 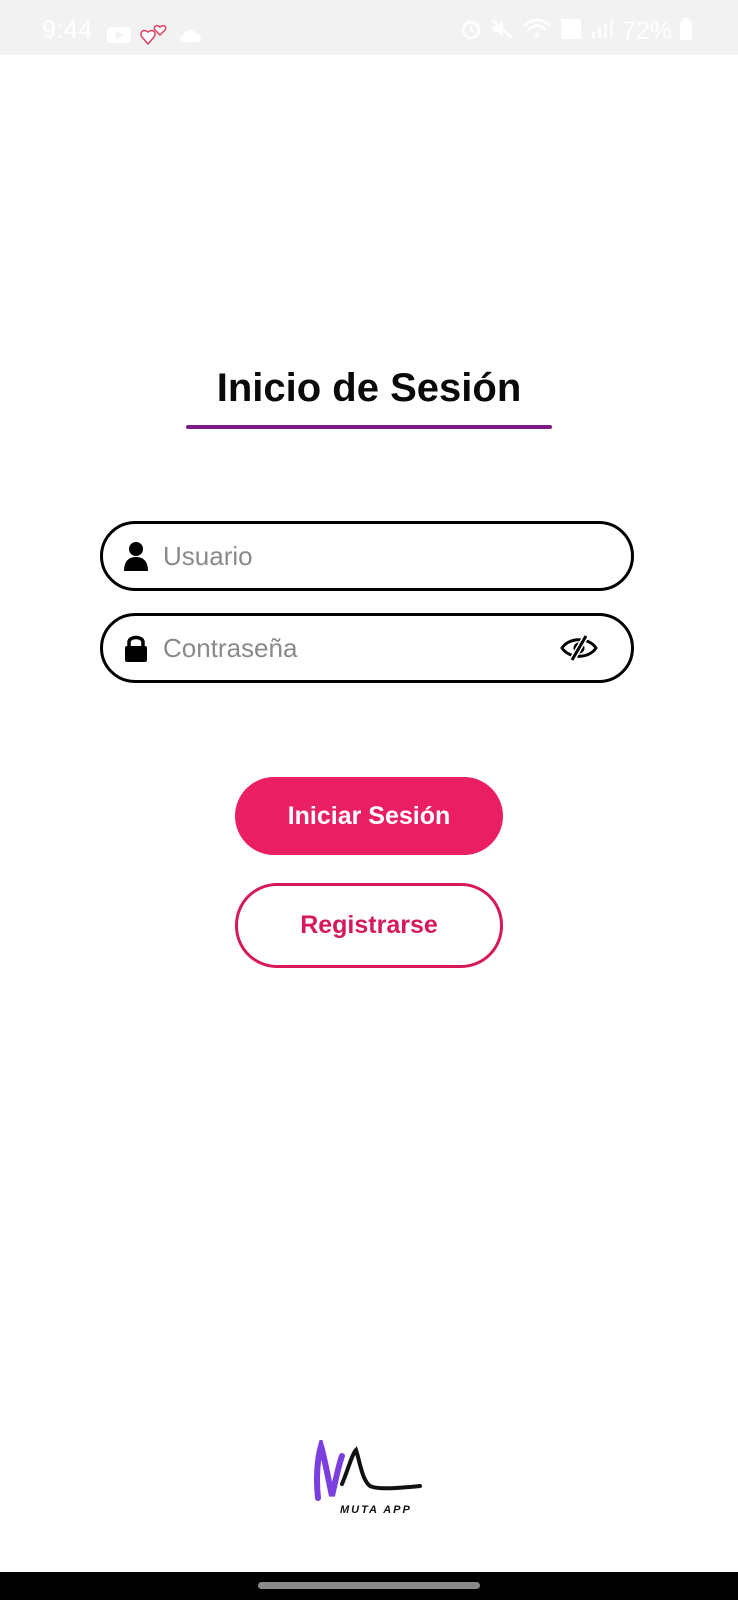 I want to click on hearts-icon, so click(x=155, y=37).